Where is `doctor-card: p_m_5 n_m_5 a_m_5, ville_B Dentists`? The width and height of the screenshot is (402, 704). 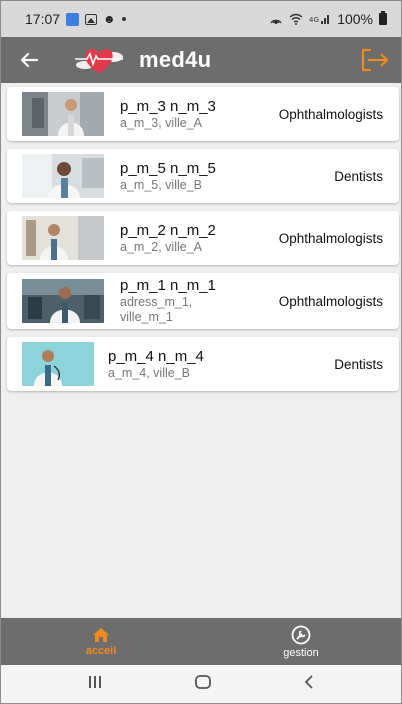
doctor-card: p_m_5 n_m_5 a_m_5, ville_B Dentists is located at coordinates (203, 176).